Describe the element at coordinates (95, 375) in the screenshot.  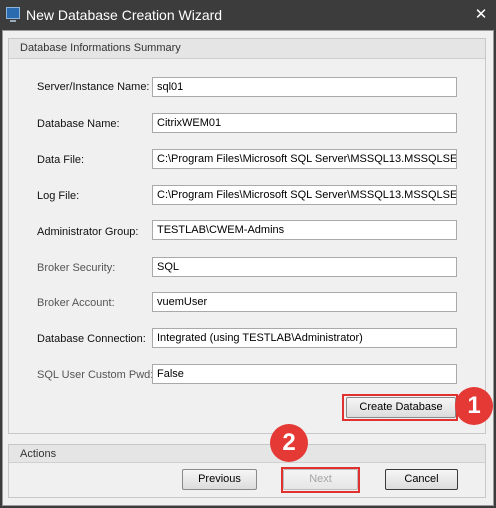
I see `sql-user-custom-pwd-label: SQL User Custom Pwd:` at that location.